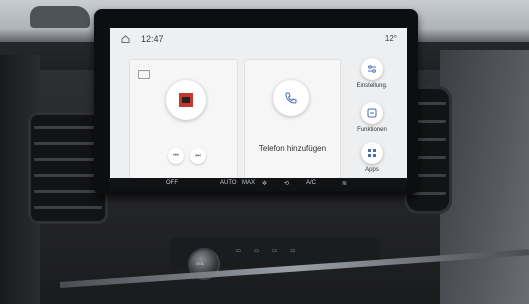 This screenshot has height=304, width=529. Describe the element at coordinates (228, 183) in the screenshot. I see `auto-climate-button: AUTO` at that location.